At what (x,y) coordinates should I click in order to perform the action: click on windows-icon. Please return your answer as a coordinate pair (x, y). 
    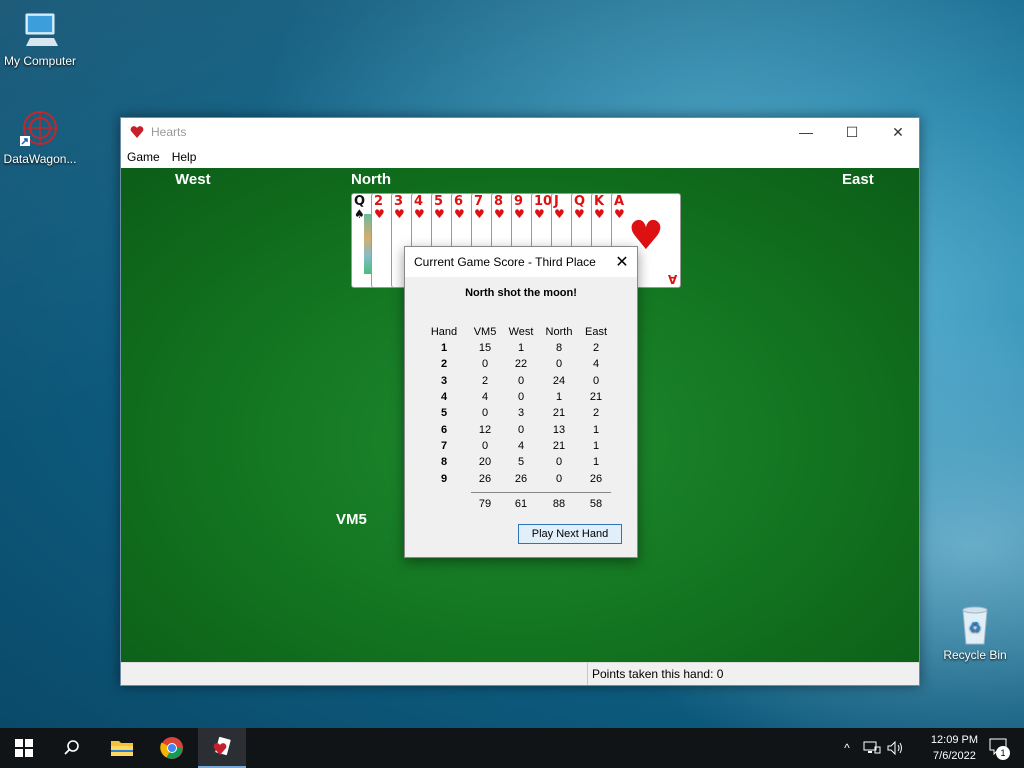
    Looking at the image, I should click on (24, 748).